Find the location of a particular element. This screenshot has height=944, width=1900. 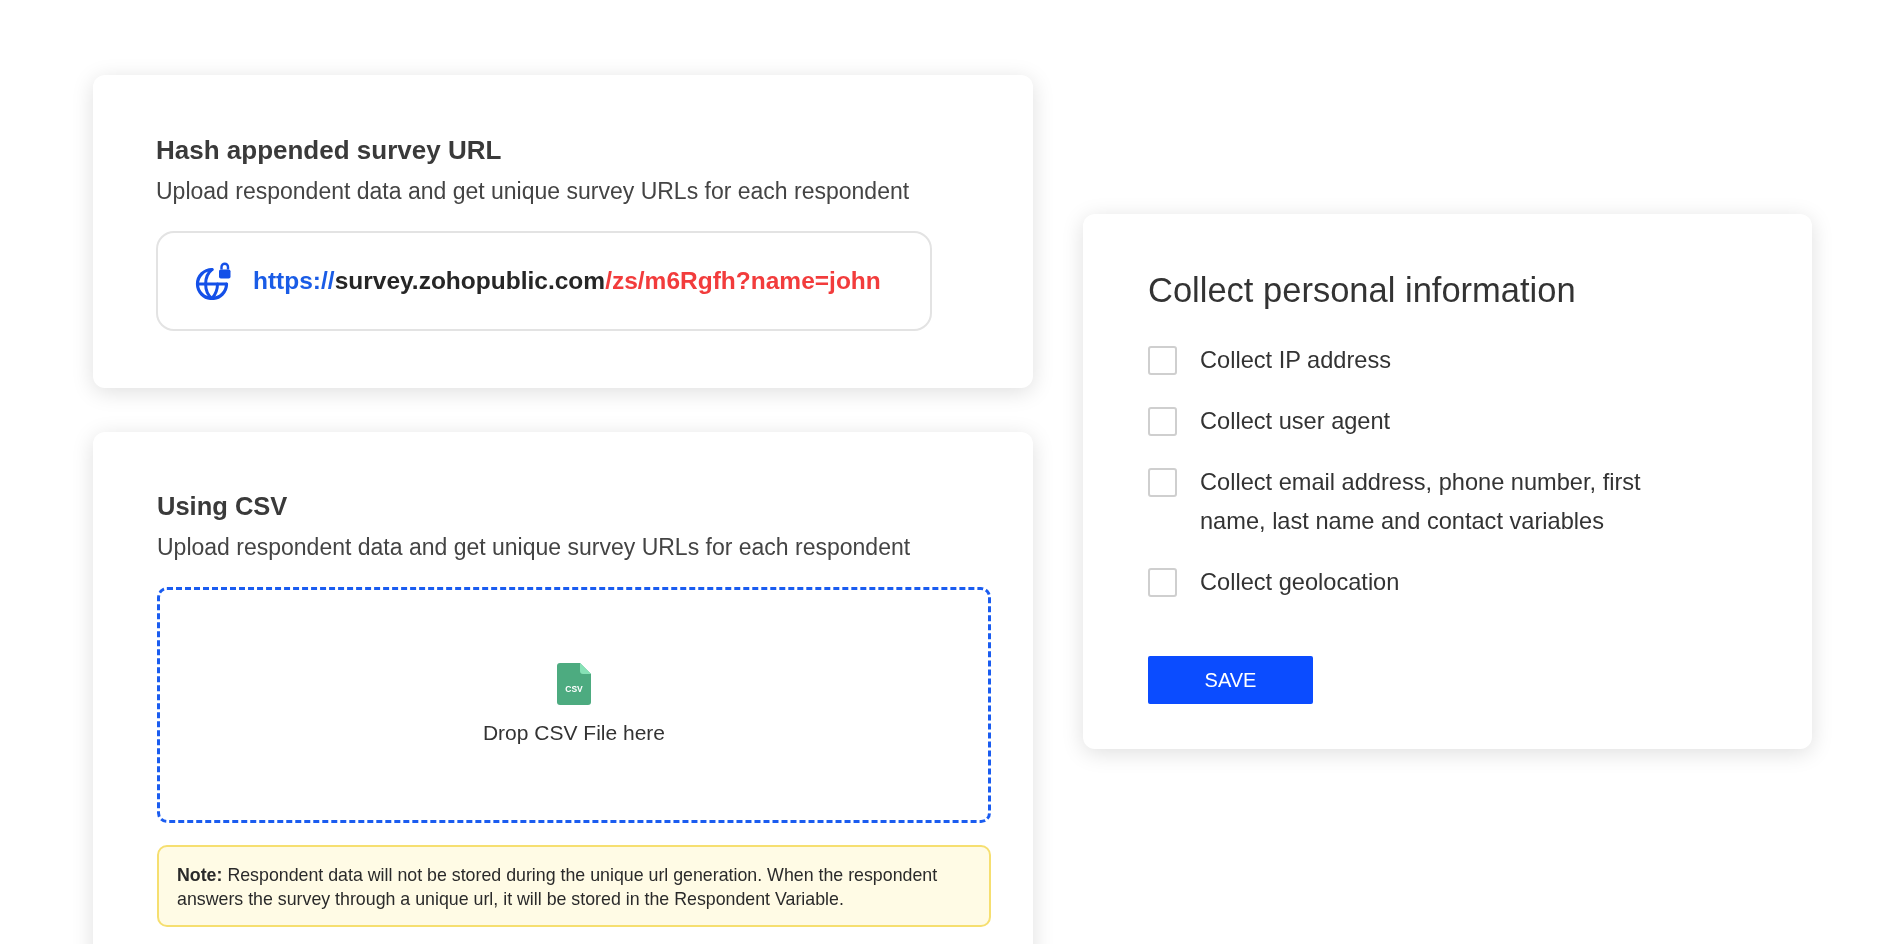

file-icon: CSV is located at coordinates (574, 684).